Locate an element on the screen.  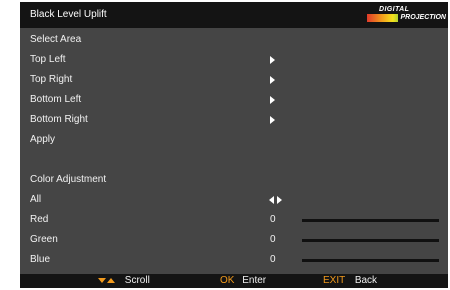
ok-key: OK is located at coordinates (227, 280).